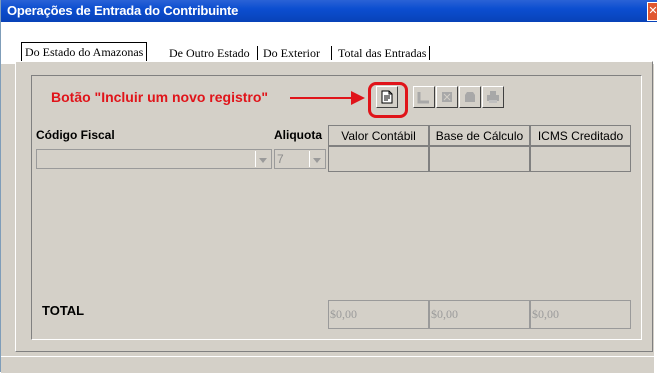 This screenshot has height=373, width=657. I want to click on print-button, so click(493, 97).